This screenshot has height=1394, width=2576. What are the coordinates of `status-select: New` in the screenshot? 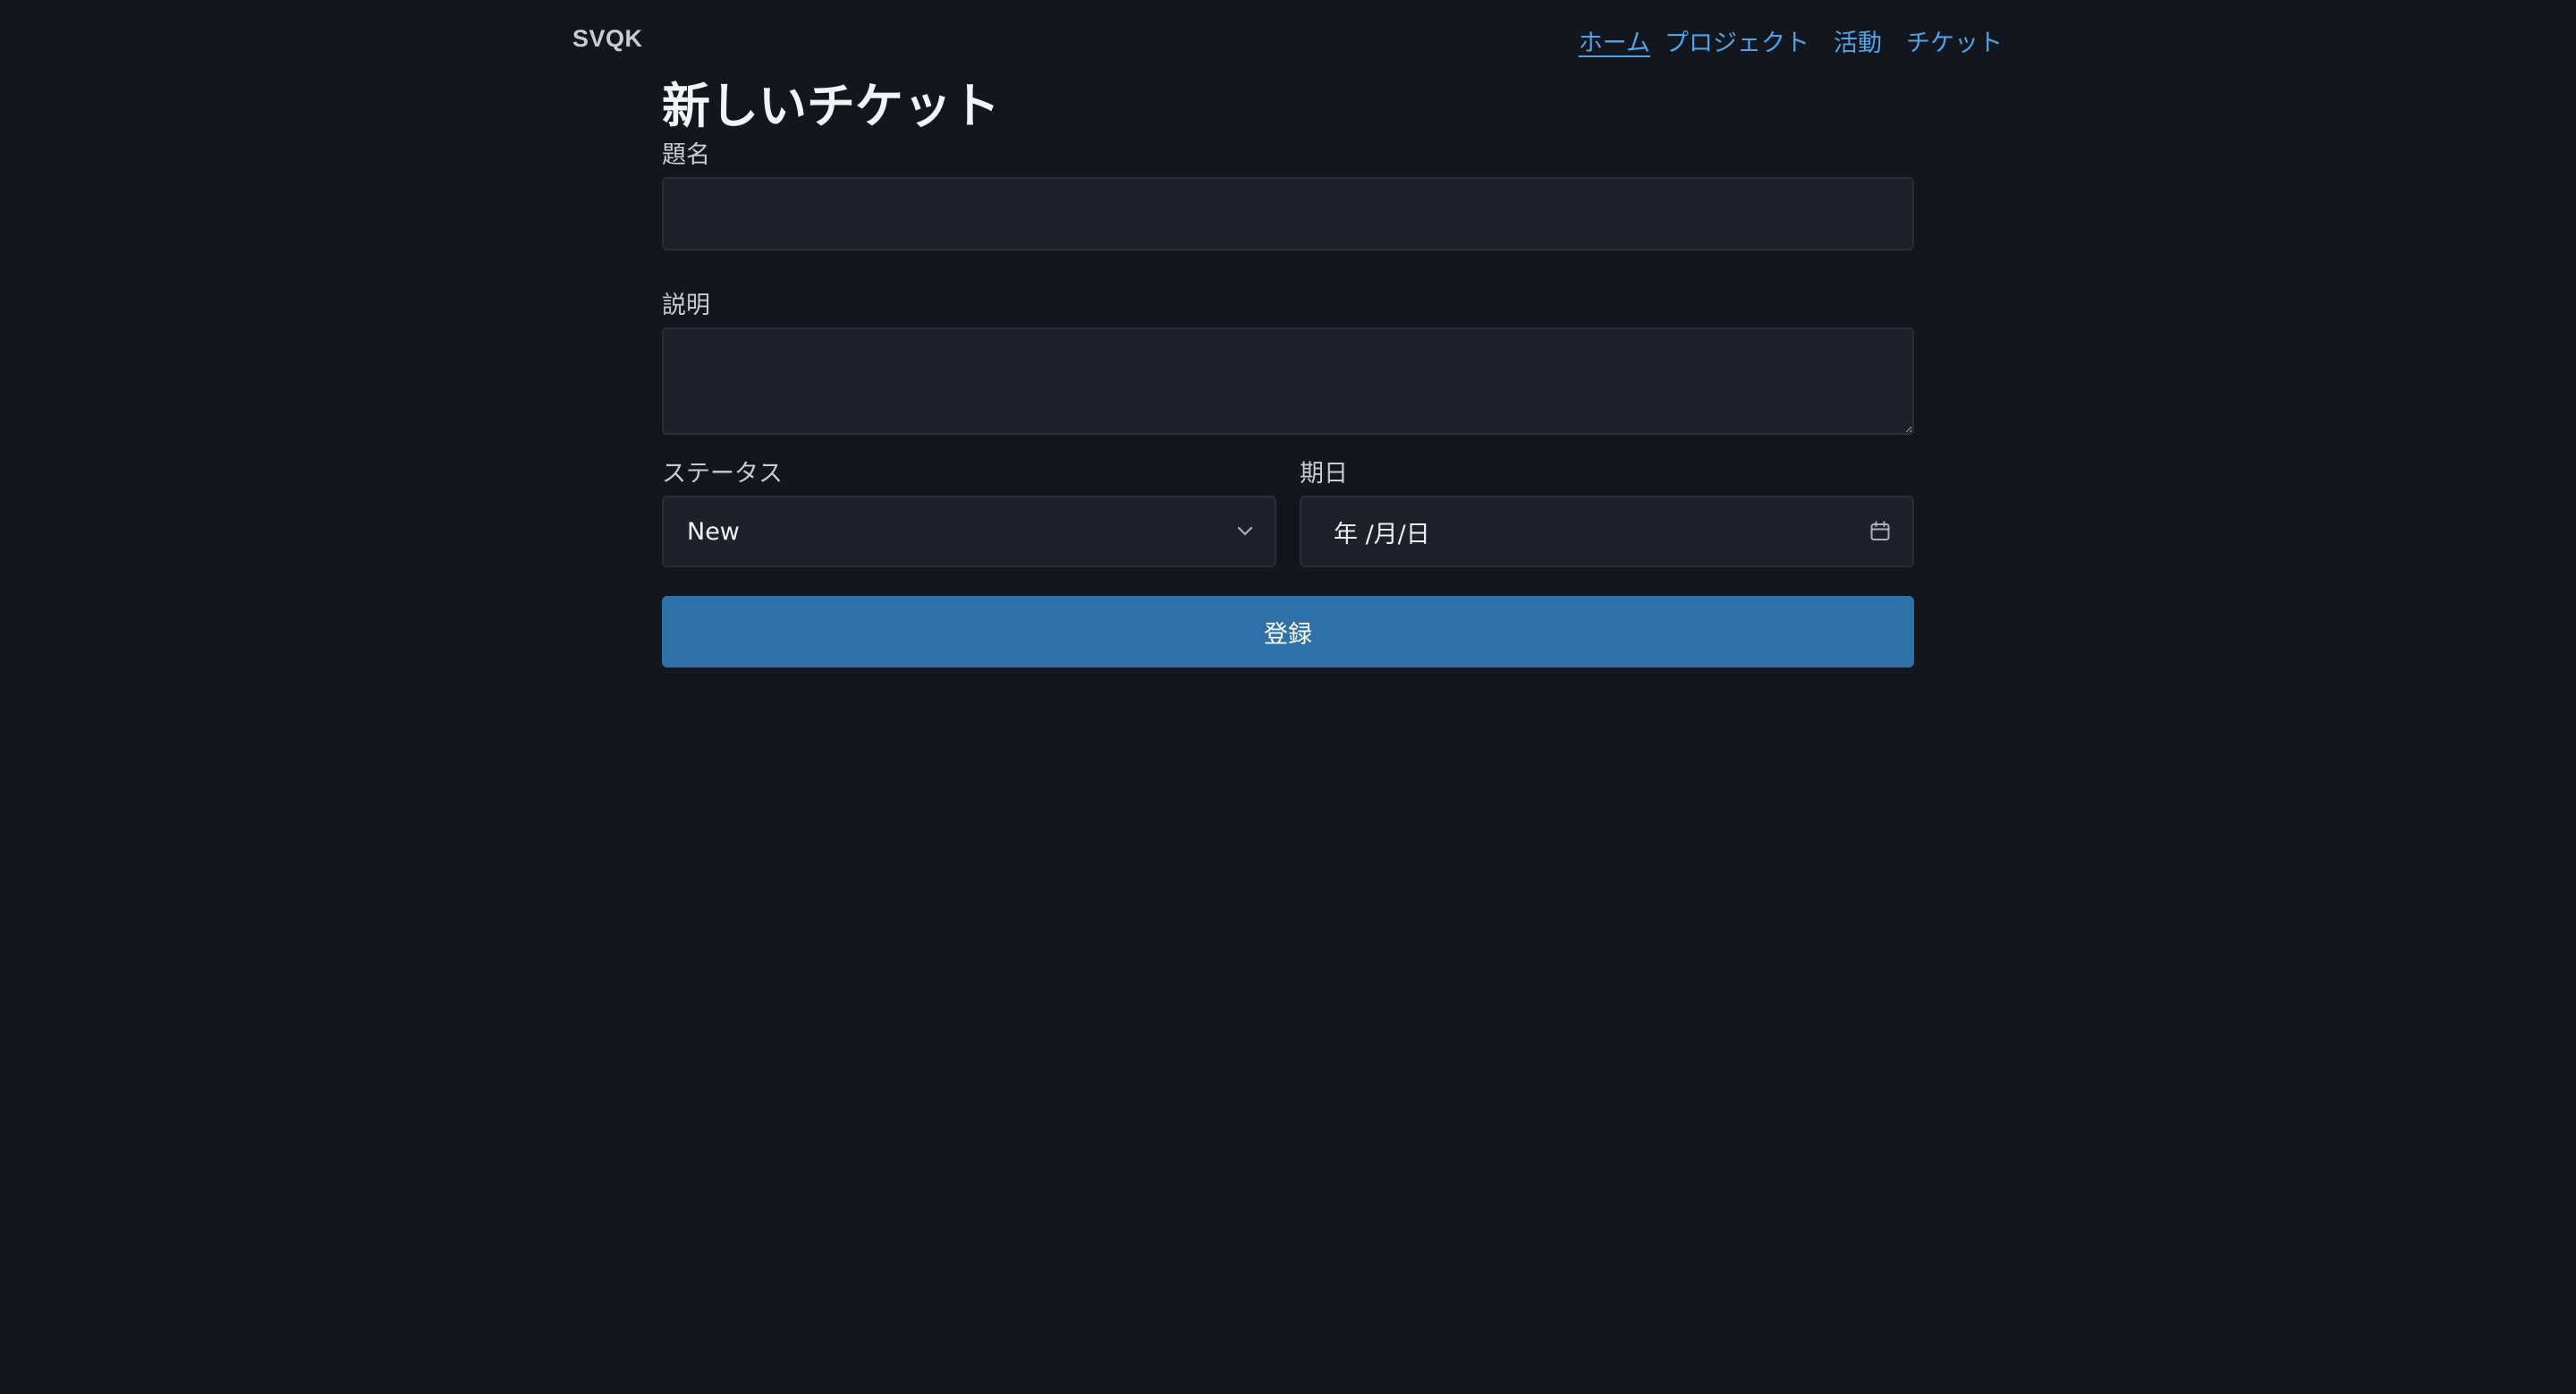 It's located at (969, 531).